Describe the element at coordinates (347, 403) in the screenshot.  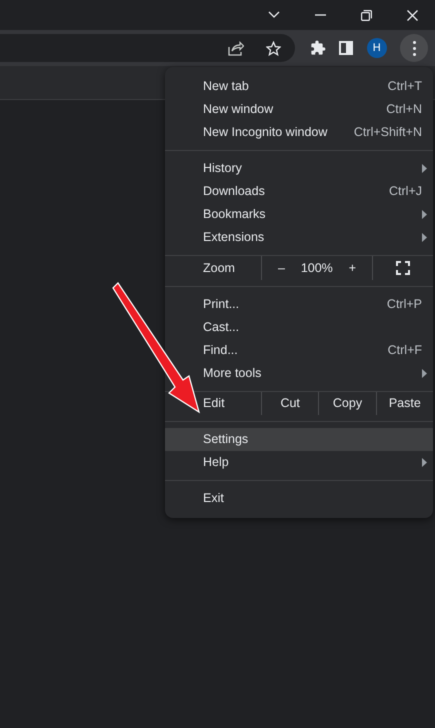
I see `edit-action-button: Copy` at that location.